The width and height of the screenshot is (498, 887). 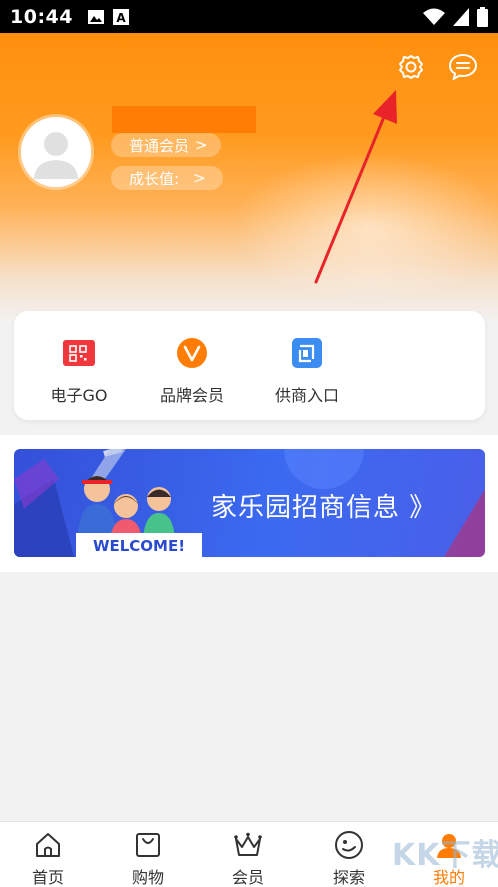 I want to click on shortcut-brand-member: 品牌会员, so click(x=192, y=365).